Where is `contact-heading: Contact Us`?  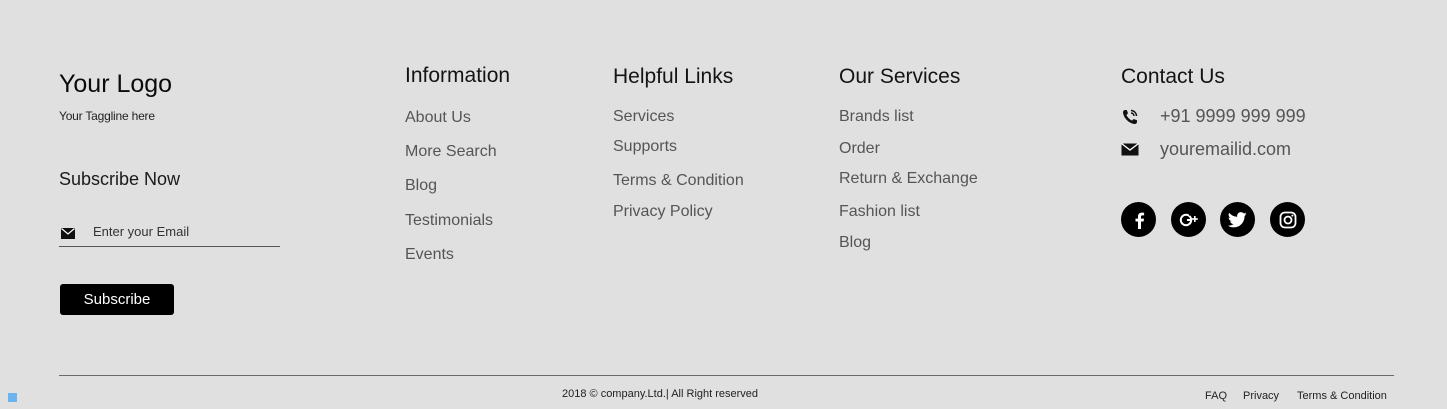 contact-heading: Contact Us is located at coordinates (1173, 76).